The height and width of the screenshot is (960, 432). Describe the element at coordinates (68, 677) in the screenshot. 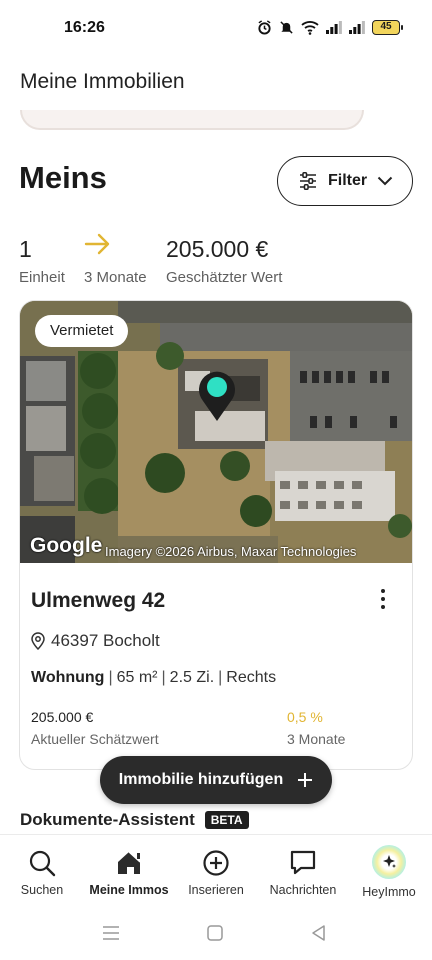

I see `property-type: Wohnung` at that location.